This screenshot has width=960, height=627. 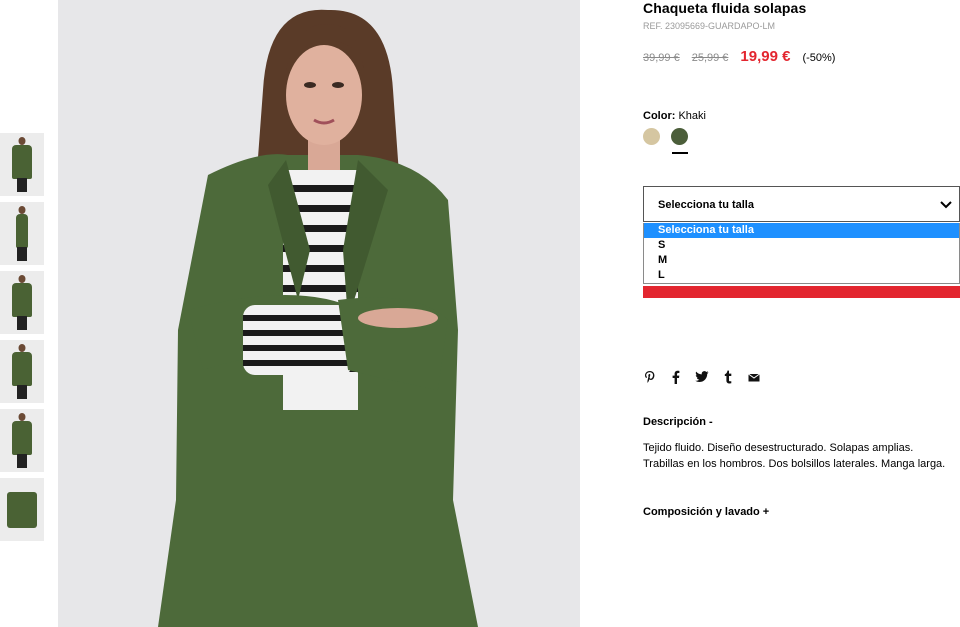 I want to click on size-option-s: S, so click(x=801, y=245).